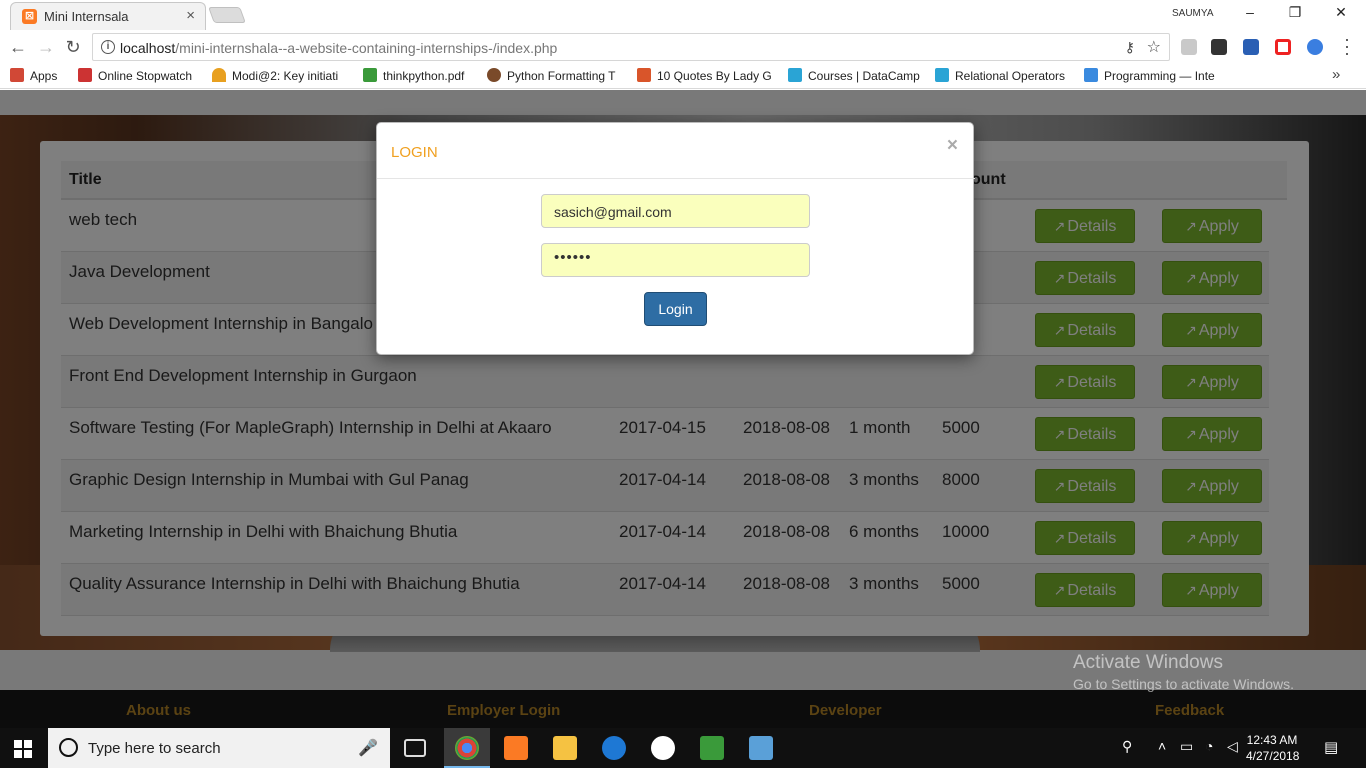 Image resolution: width=1366 pixels, height=768 pixels. Describe the element at coordinates (565, 748) in the screenshot. I see `file-explorer-icon` at that location.